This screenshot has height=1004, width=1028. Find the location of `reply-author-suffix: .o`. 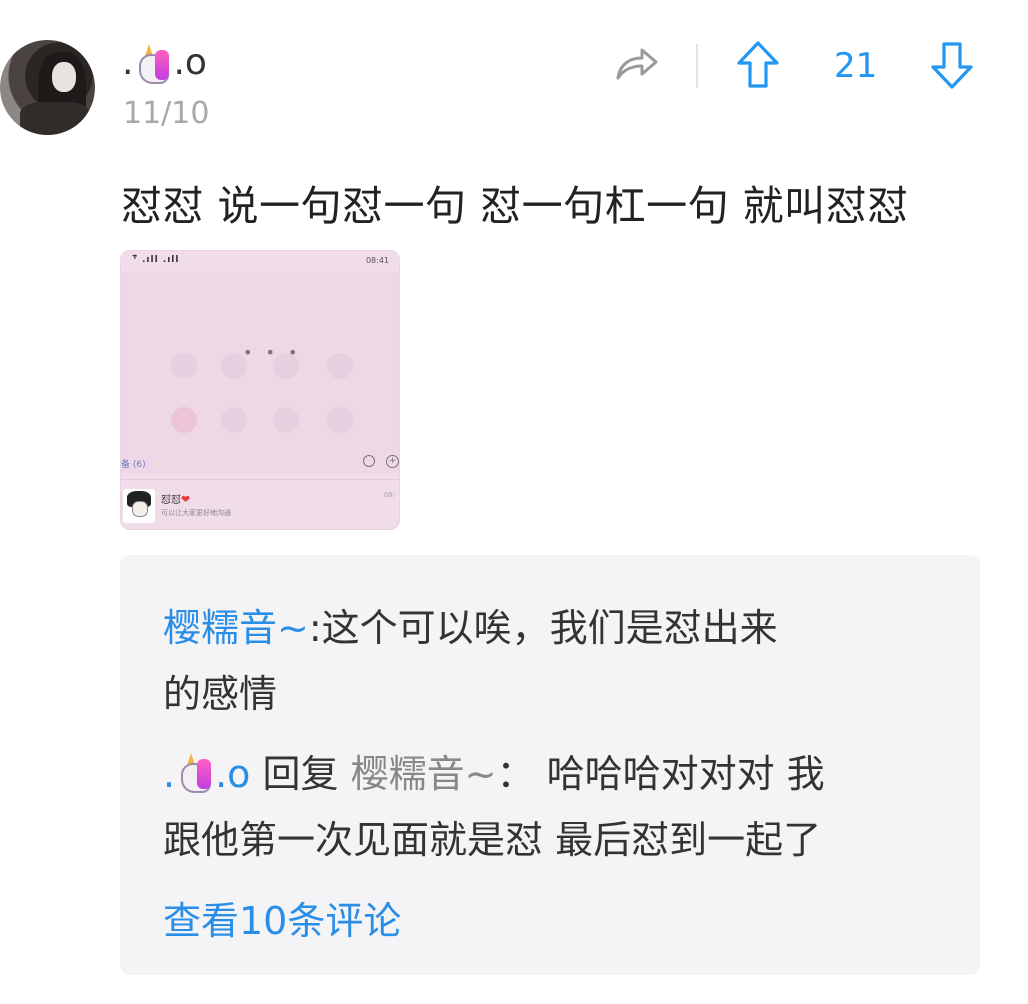

reply-author-suffix: .o is located at coordinates (233, 774).